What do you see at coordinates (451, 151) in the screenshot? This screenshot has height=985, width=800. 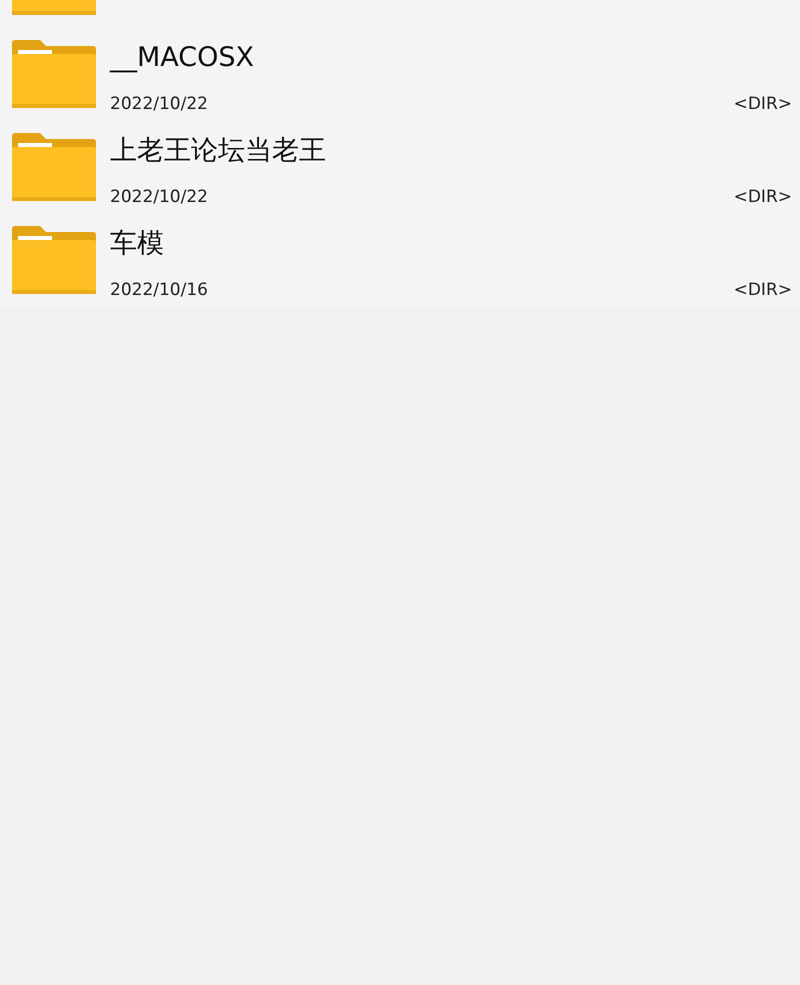 I see `folder-name: 上老王论坛当老王` at bounding box center [451, 151].